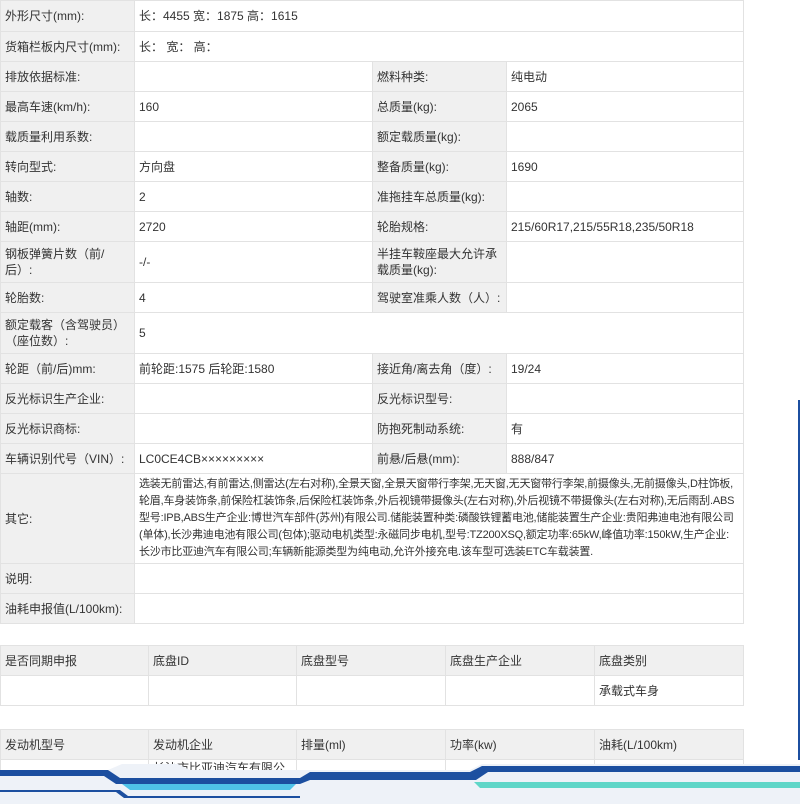 The height and width of the screenshot is (804, 800). I want to click on row-spring: 钢板弹簧片数（前/后）: -/- 半挂车鞍座最大允许承载质量(kg):, so click(372, 262).